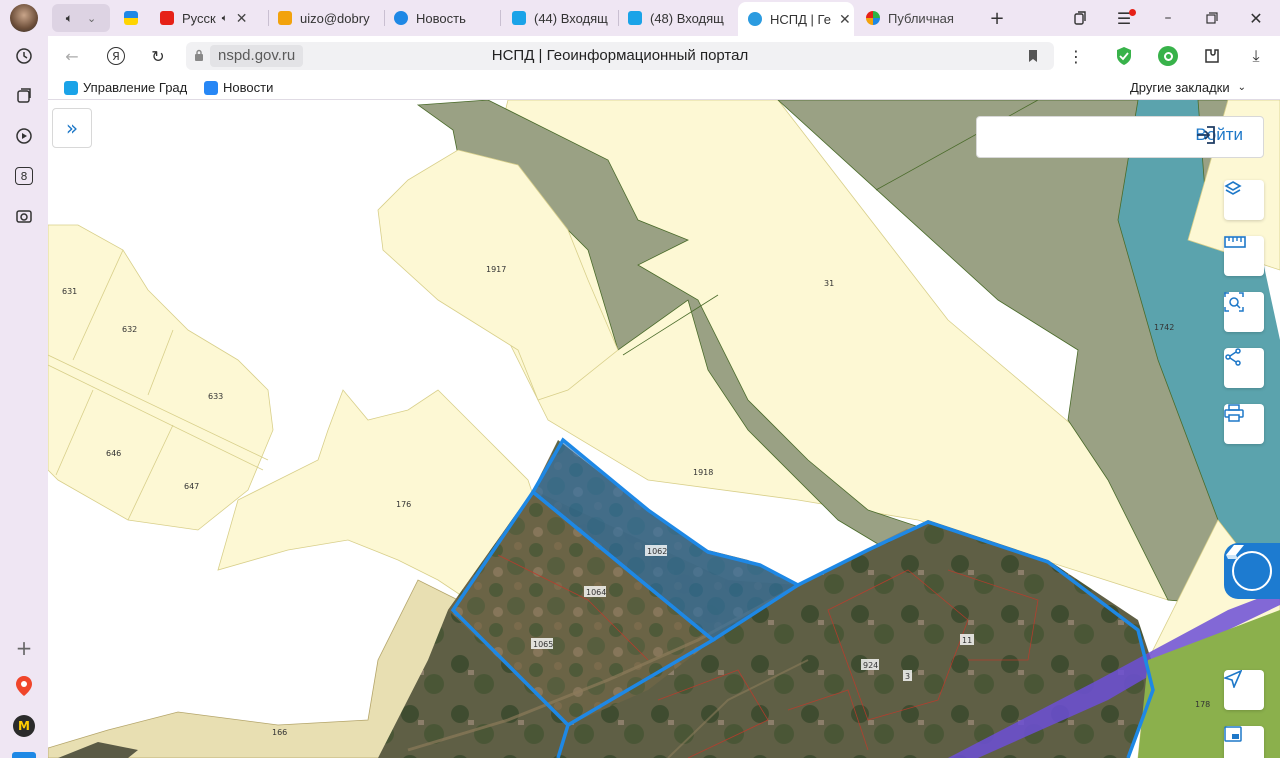  Describe the element at coordinates (1212, 56) in the screenshot. I see `extensions-icon` at that location.